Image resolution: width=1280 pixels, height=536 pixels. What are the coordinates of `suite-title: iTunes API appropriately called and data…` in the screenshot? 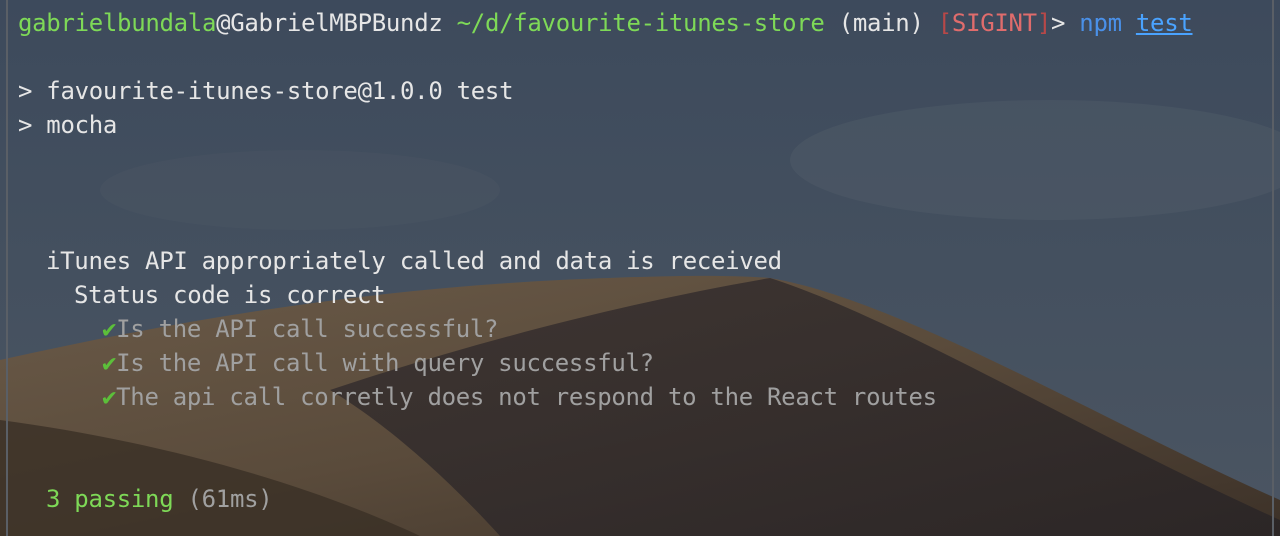 It's located at (414, 261).